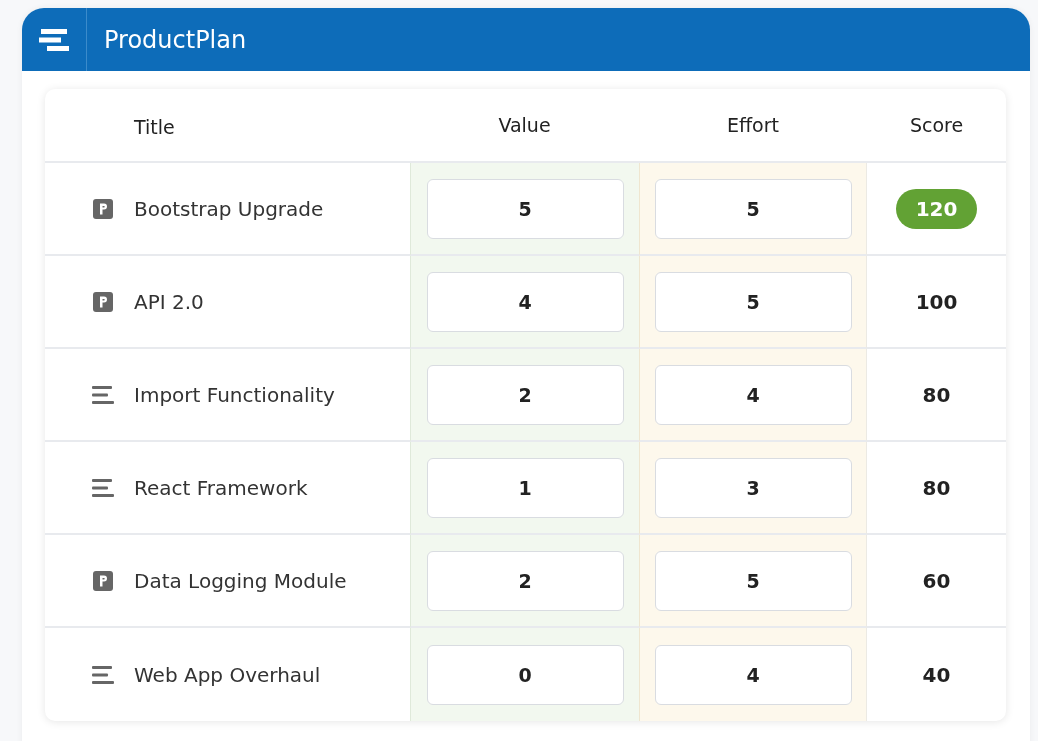 The height and width of the screenshot is (741, 1038). Describe the element at coordinates (525, 301) in the screenshot. I see `value-field: 4` at that location.